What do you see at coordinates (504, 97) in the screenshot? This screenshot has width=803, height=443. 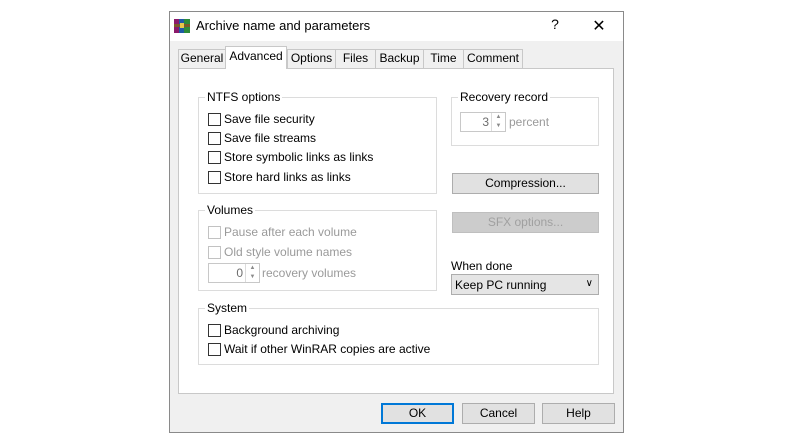 I see `recovery-record-title: Recovery record` at bounding box center [504, 97].